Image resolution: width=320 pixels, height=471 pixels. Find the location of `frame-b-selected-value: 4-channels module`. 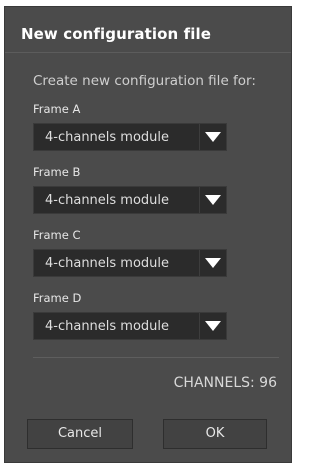

frame-b-selected-value: 4-channels module is located at coordinates (107, 200).